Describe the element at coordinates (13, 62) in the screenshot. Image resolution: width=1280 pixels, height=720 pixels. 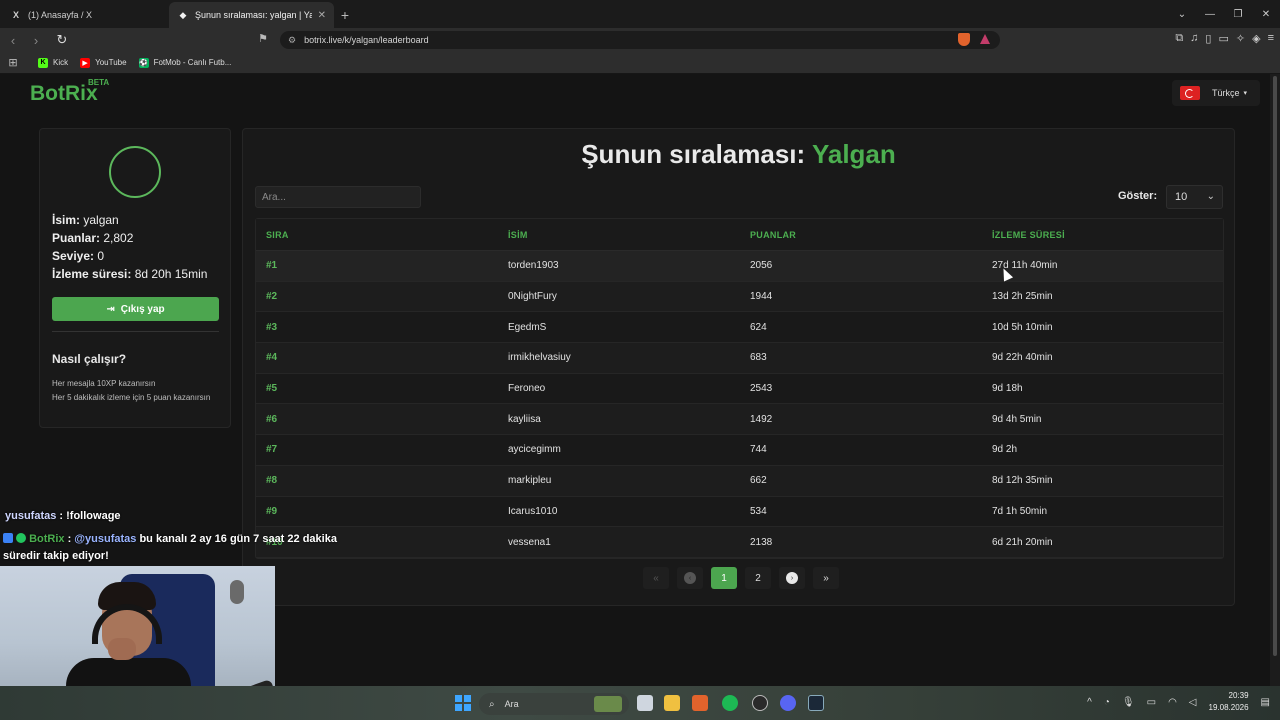
I see `apps-grid-icon: ⊞` at that location.